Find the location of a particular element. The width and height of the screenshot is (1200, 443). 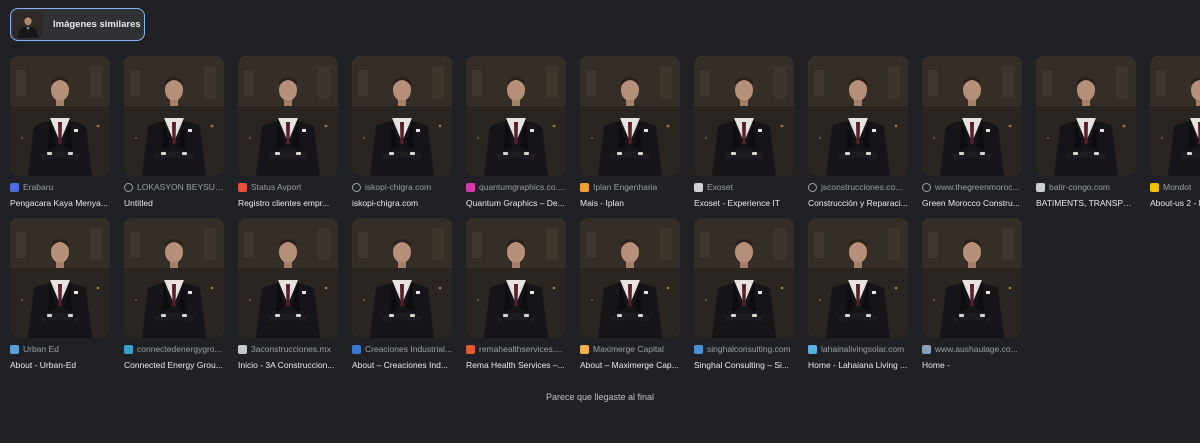

result-source: Urban Ed is located at coordinates (60, 349).